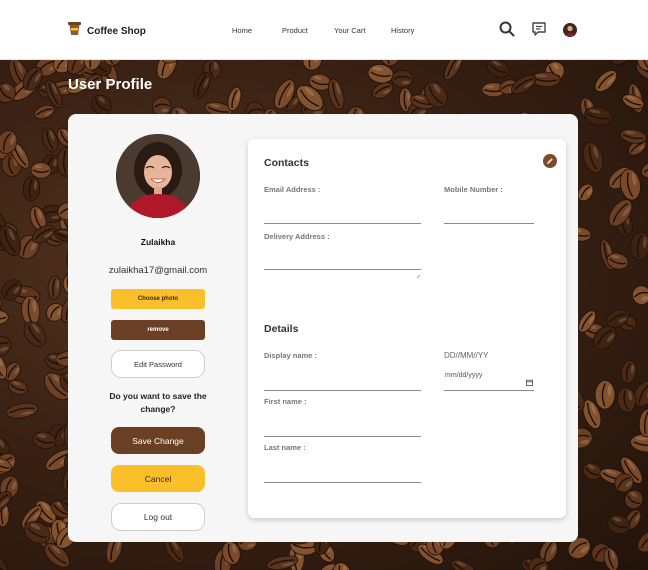 Image resolution: width=648 pixels, height=570 pixels. Describe the element at coordinates (158, 364) in the screenshot. I see `edit-password-button: Edit Password` at that location.